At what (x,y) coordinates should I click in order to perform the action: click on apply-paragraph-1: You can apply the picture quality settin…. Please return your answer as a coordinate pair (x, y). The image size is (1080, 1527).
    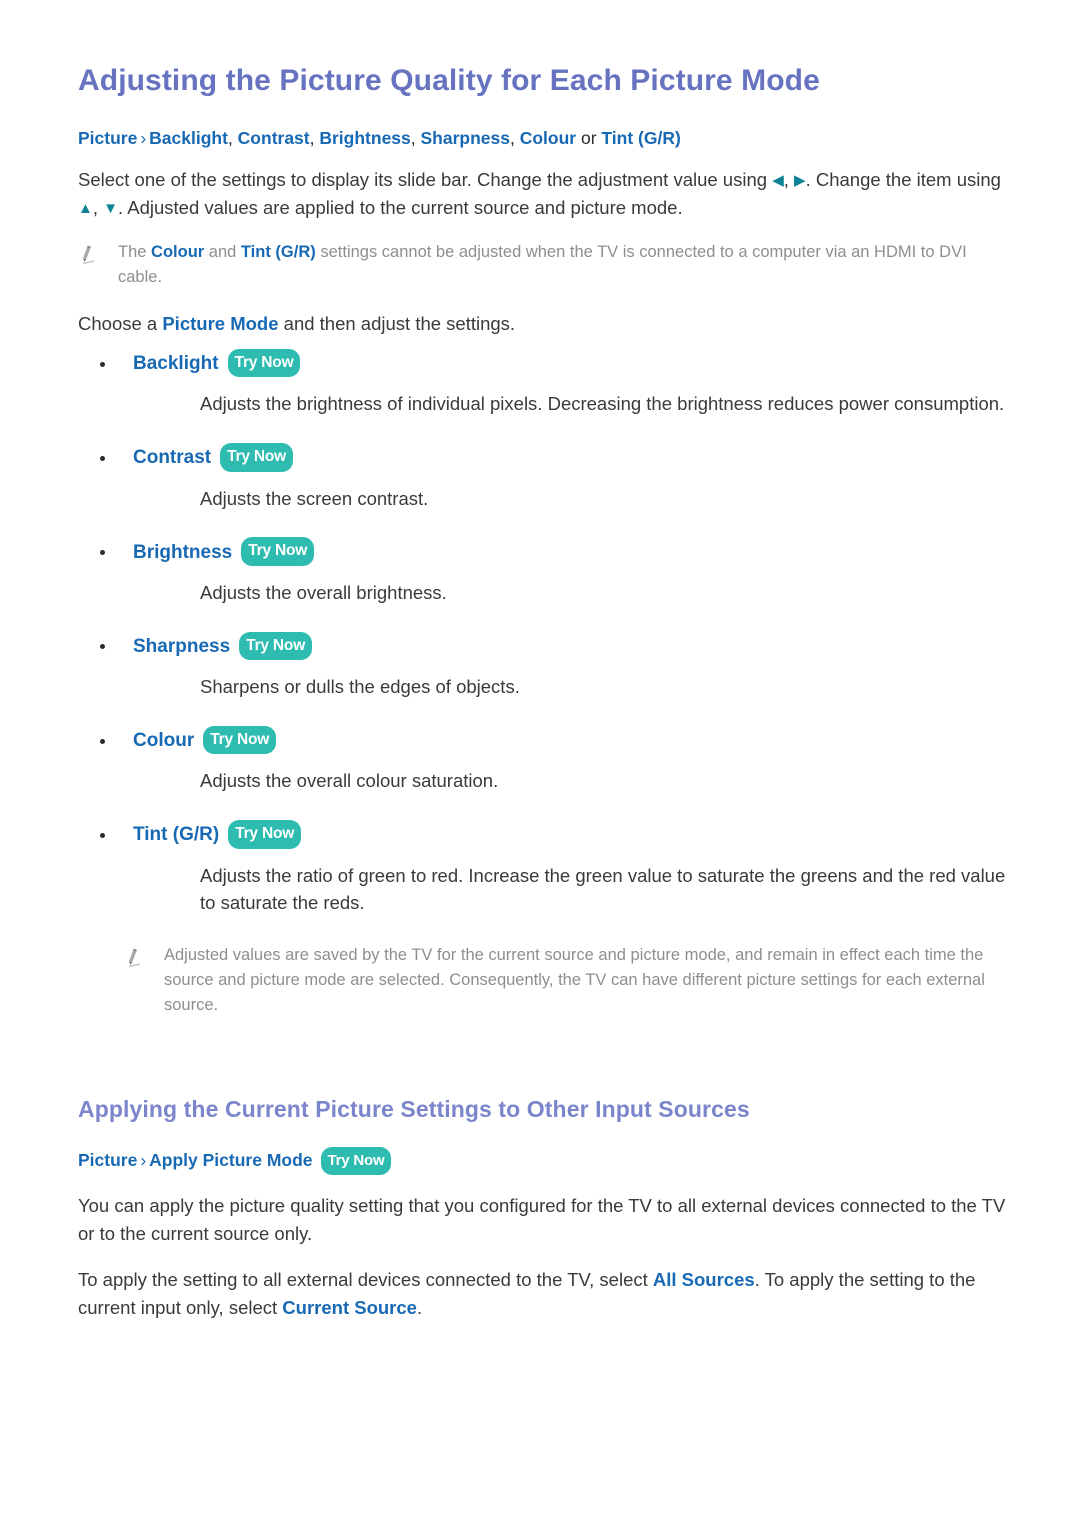
    Looking at the image, I should click on (542, 1220).